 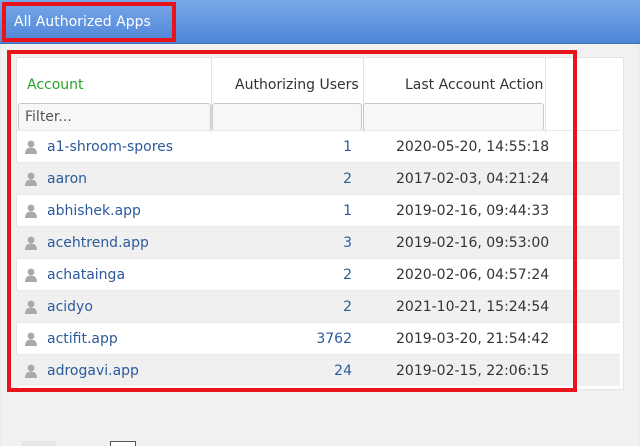 I want to click on page-link-2: 2, so click(x=160, y=443).